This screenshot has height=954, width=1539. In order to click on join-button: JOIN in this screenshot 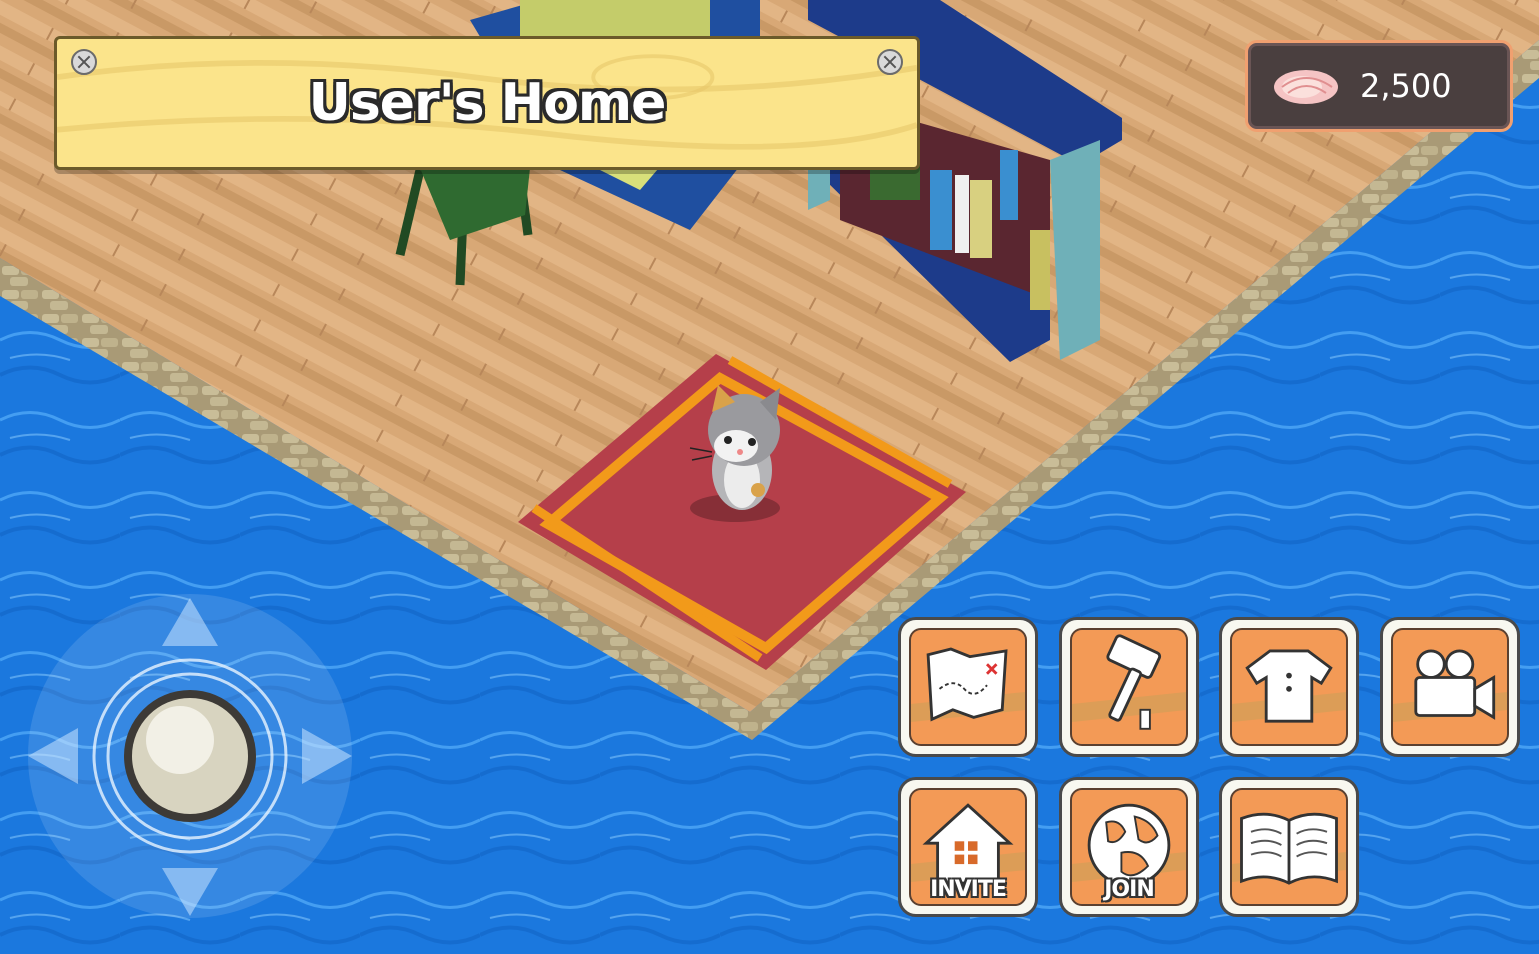, I will do `click(1129, 847)`.